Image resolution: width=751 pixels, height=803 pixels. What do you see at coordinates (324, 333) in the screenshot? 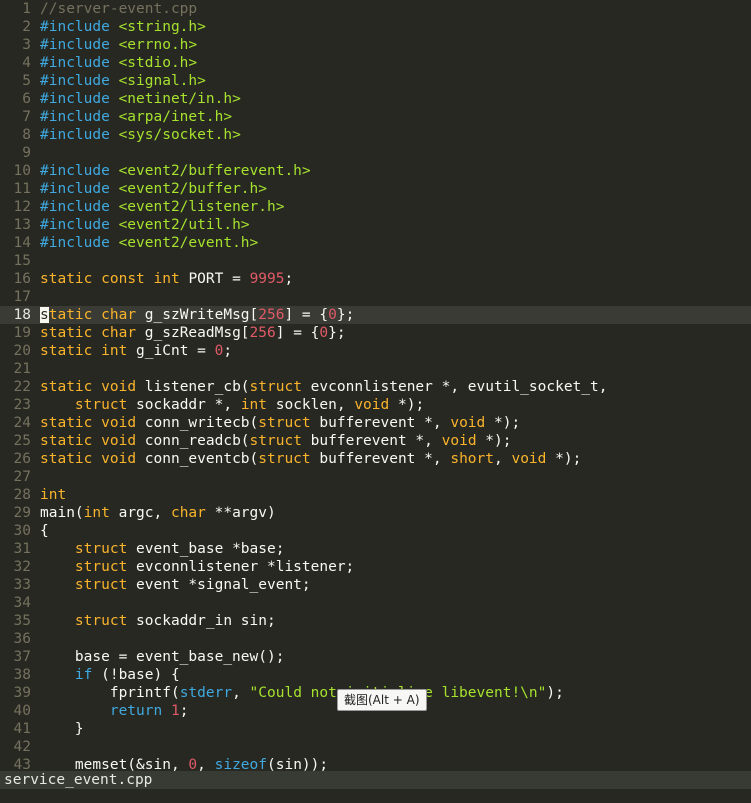
I see `code-token: 0` at bounding box center [324, 333].